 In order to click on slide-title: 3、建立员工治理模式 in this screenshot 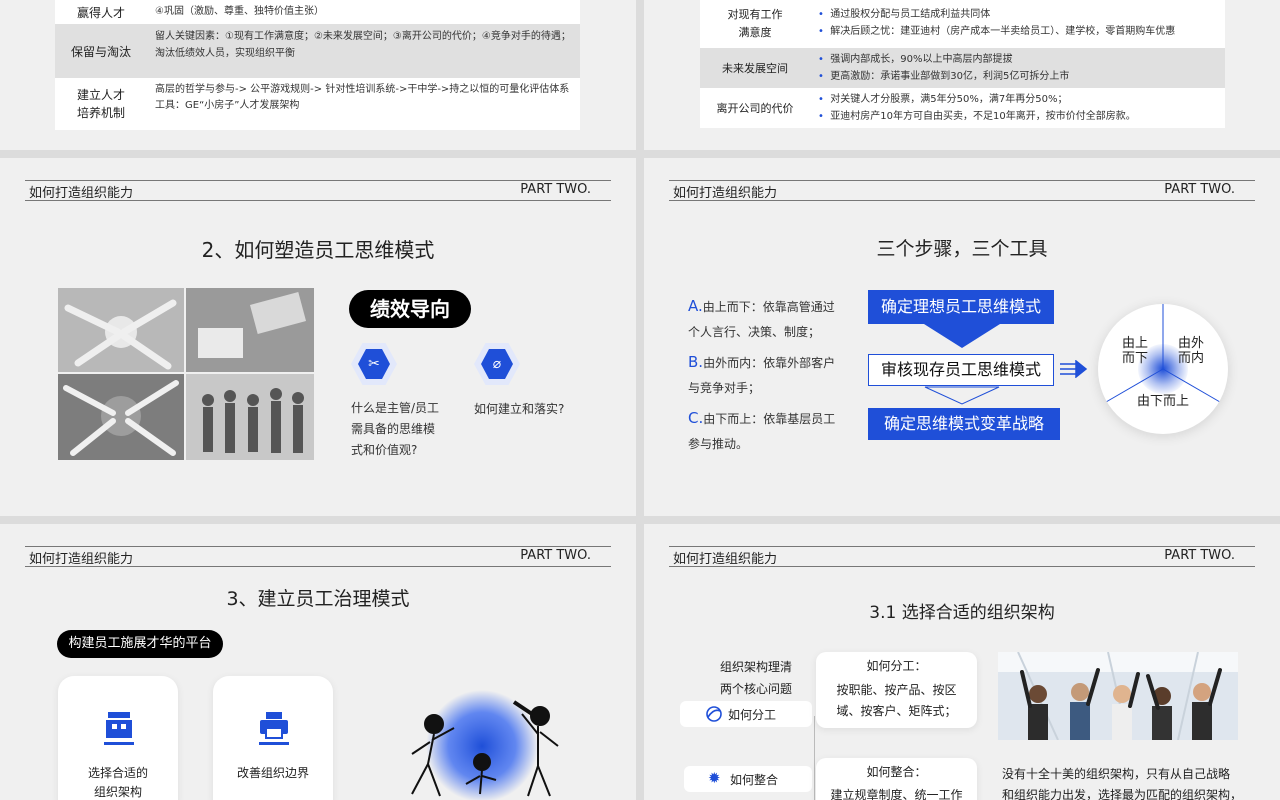, I will do `click(318, 599)`.